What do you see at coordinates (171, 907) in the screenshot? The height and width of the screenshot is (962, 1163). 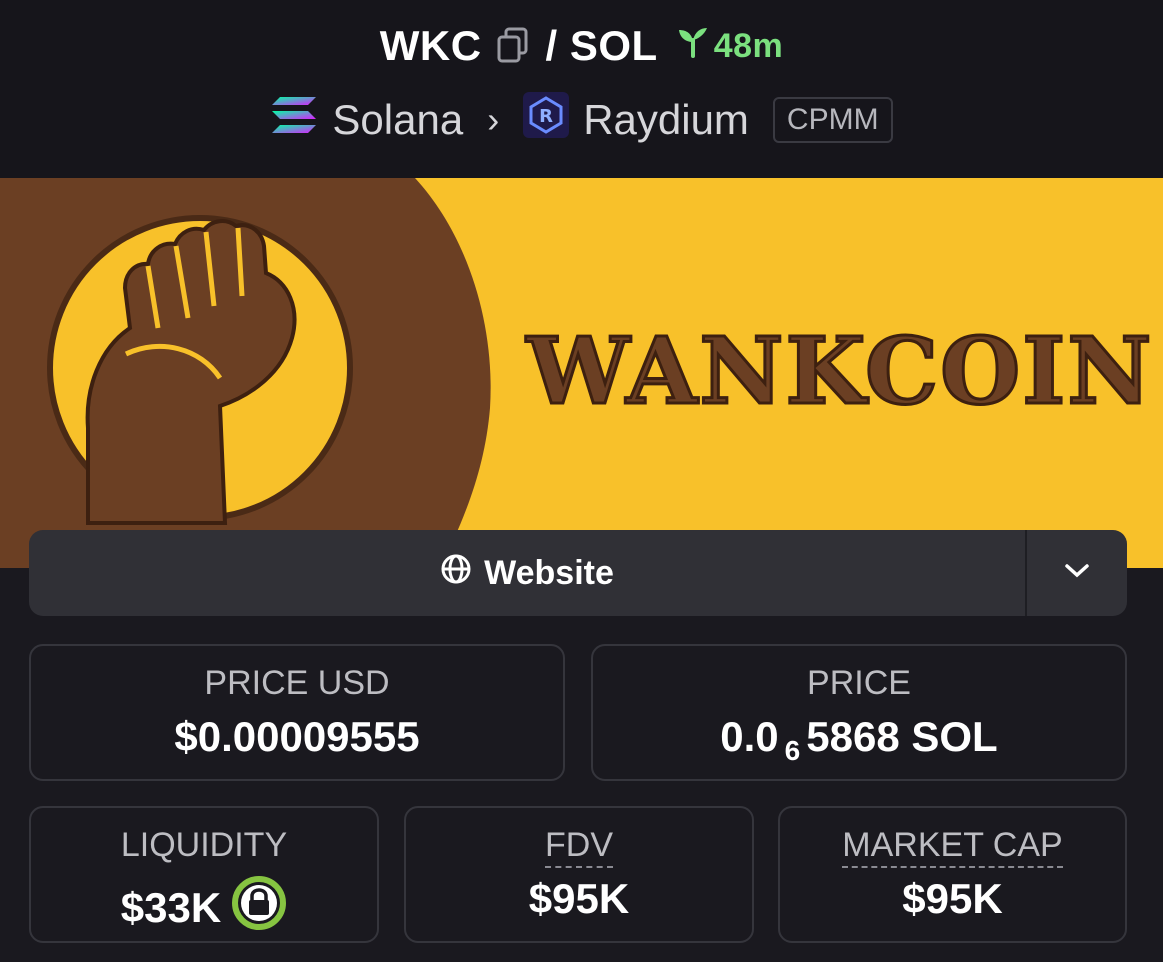 I see `liquidity-value: $33K` at bounding box center [171, 907].